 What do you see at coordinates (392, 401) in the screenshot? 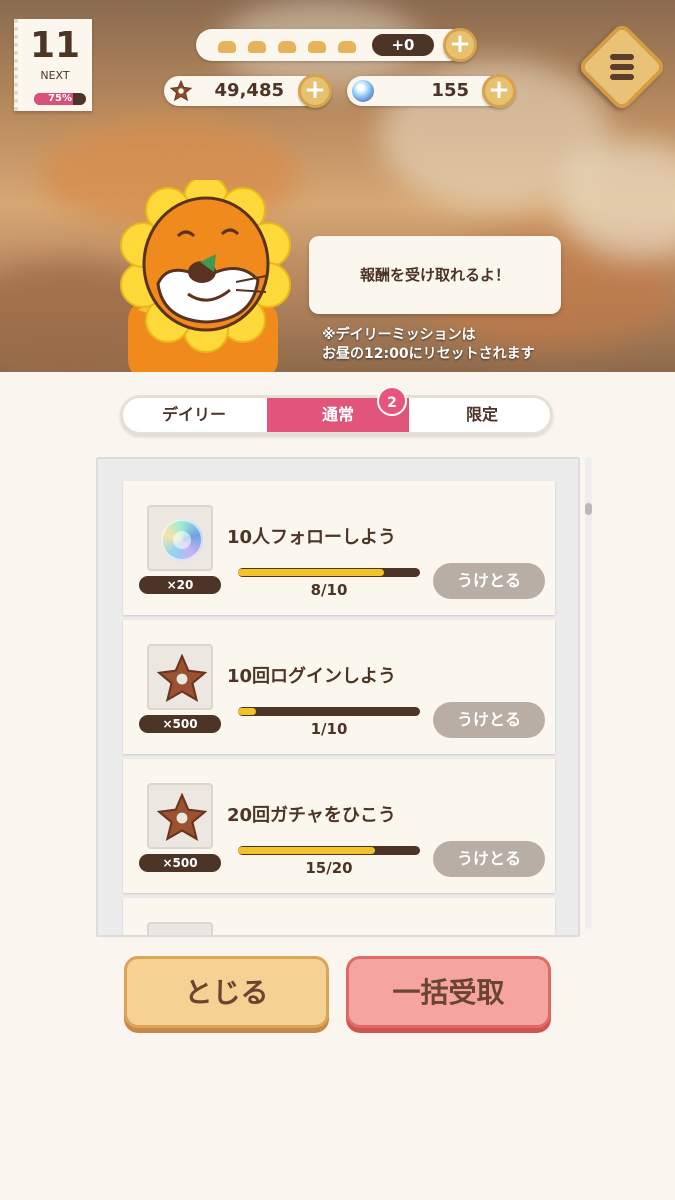
I see `notification-badge: 2` at bounding box center [392, 401].